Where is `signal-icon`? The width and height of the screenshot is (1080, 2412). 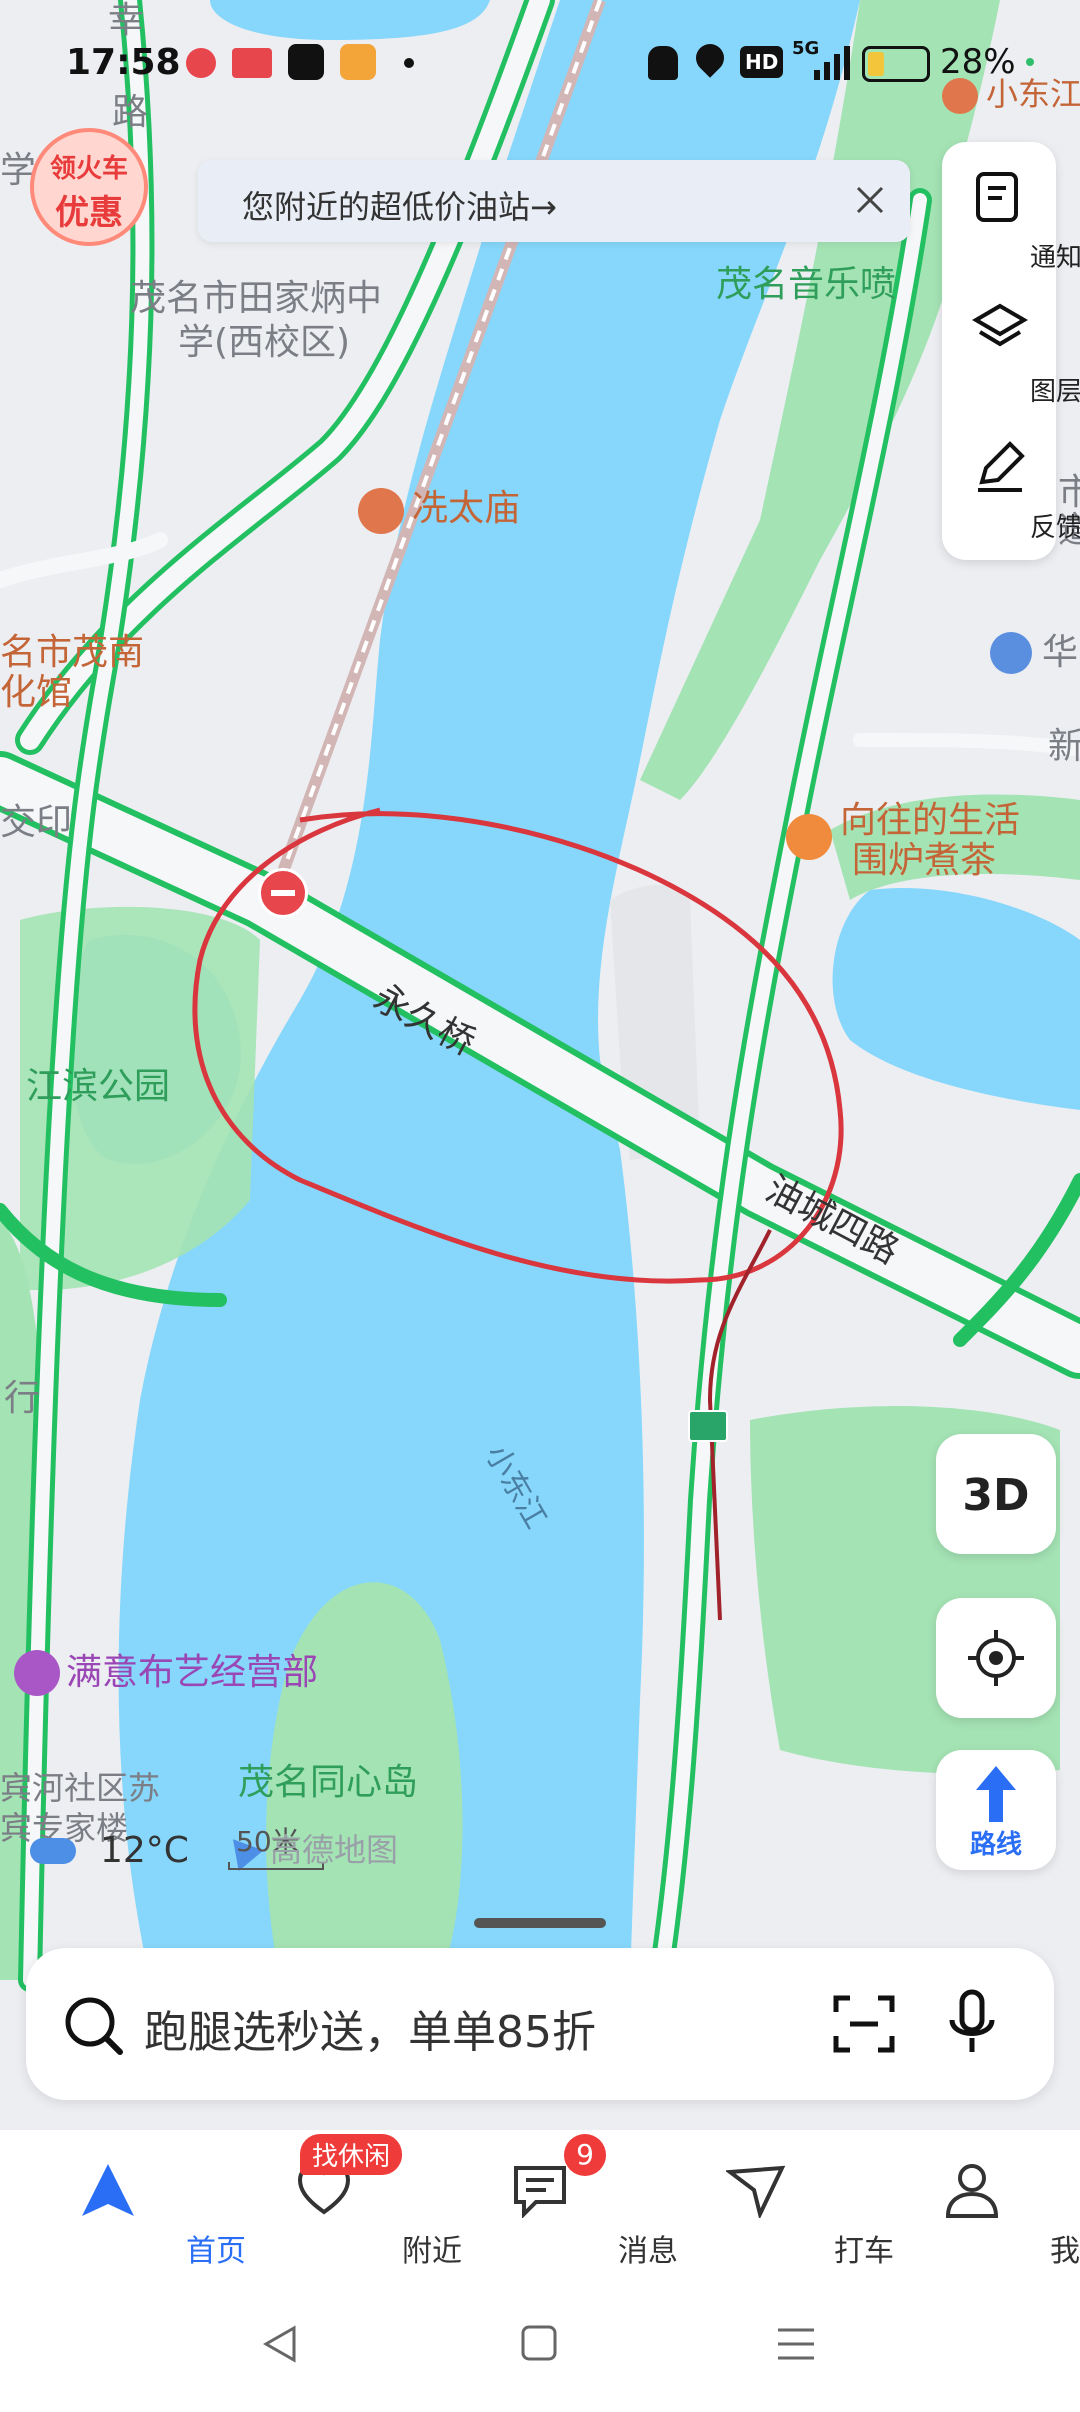 signal-icon is located at coordinates (830, 62).